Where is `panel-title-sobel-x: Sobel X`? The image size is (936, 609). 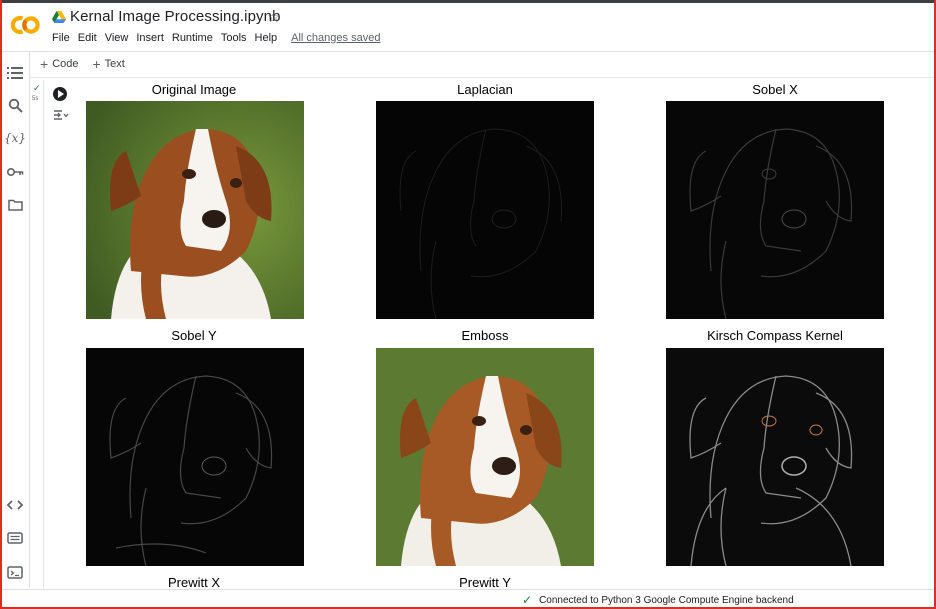
panel-title-sobel-x: Sobel X is located at coordinates (775, 89).